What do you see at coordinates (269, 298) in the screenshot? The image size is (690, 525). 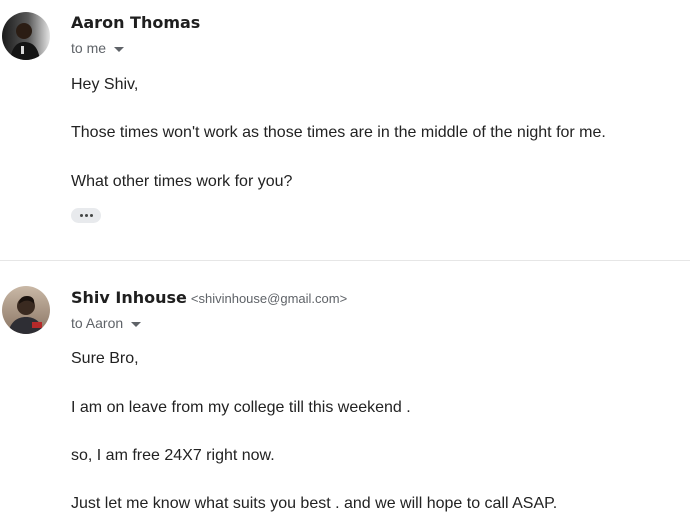 I see `sender-email: <shivinhouse@gmail.com>` at bounding box center [269, 298].